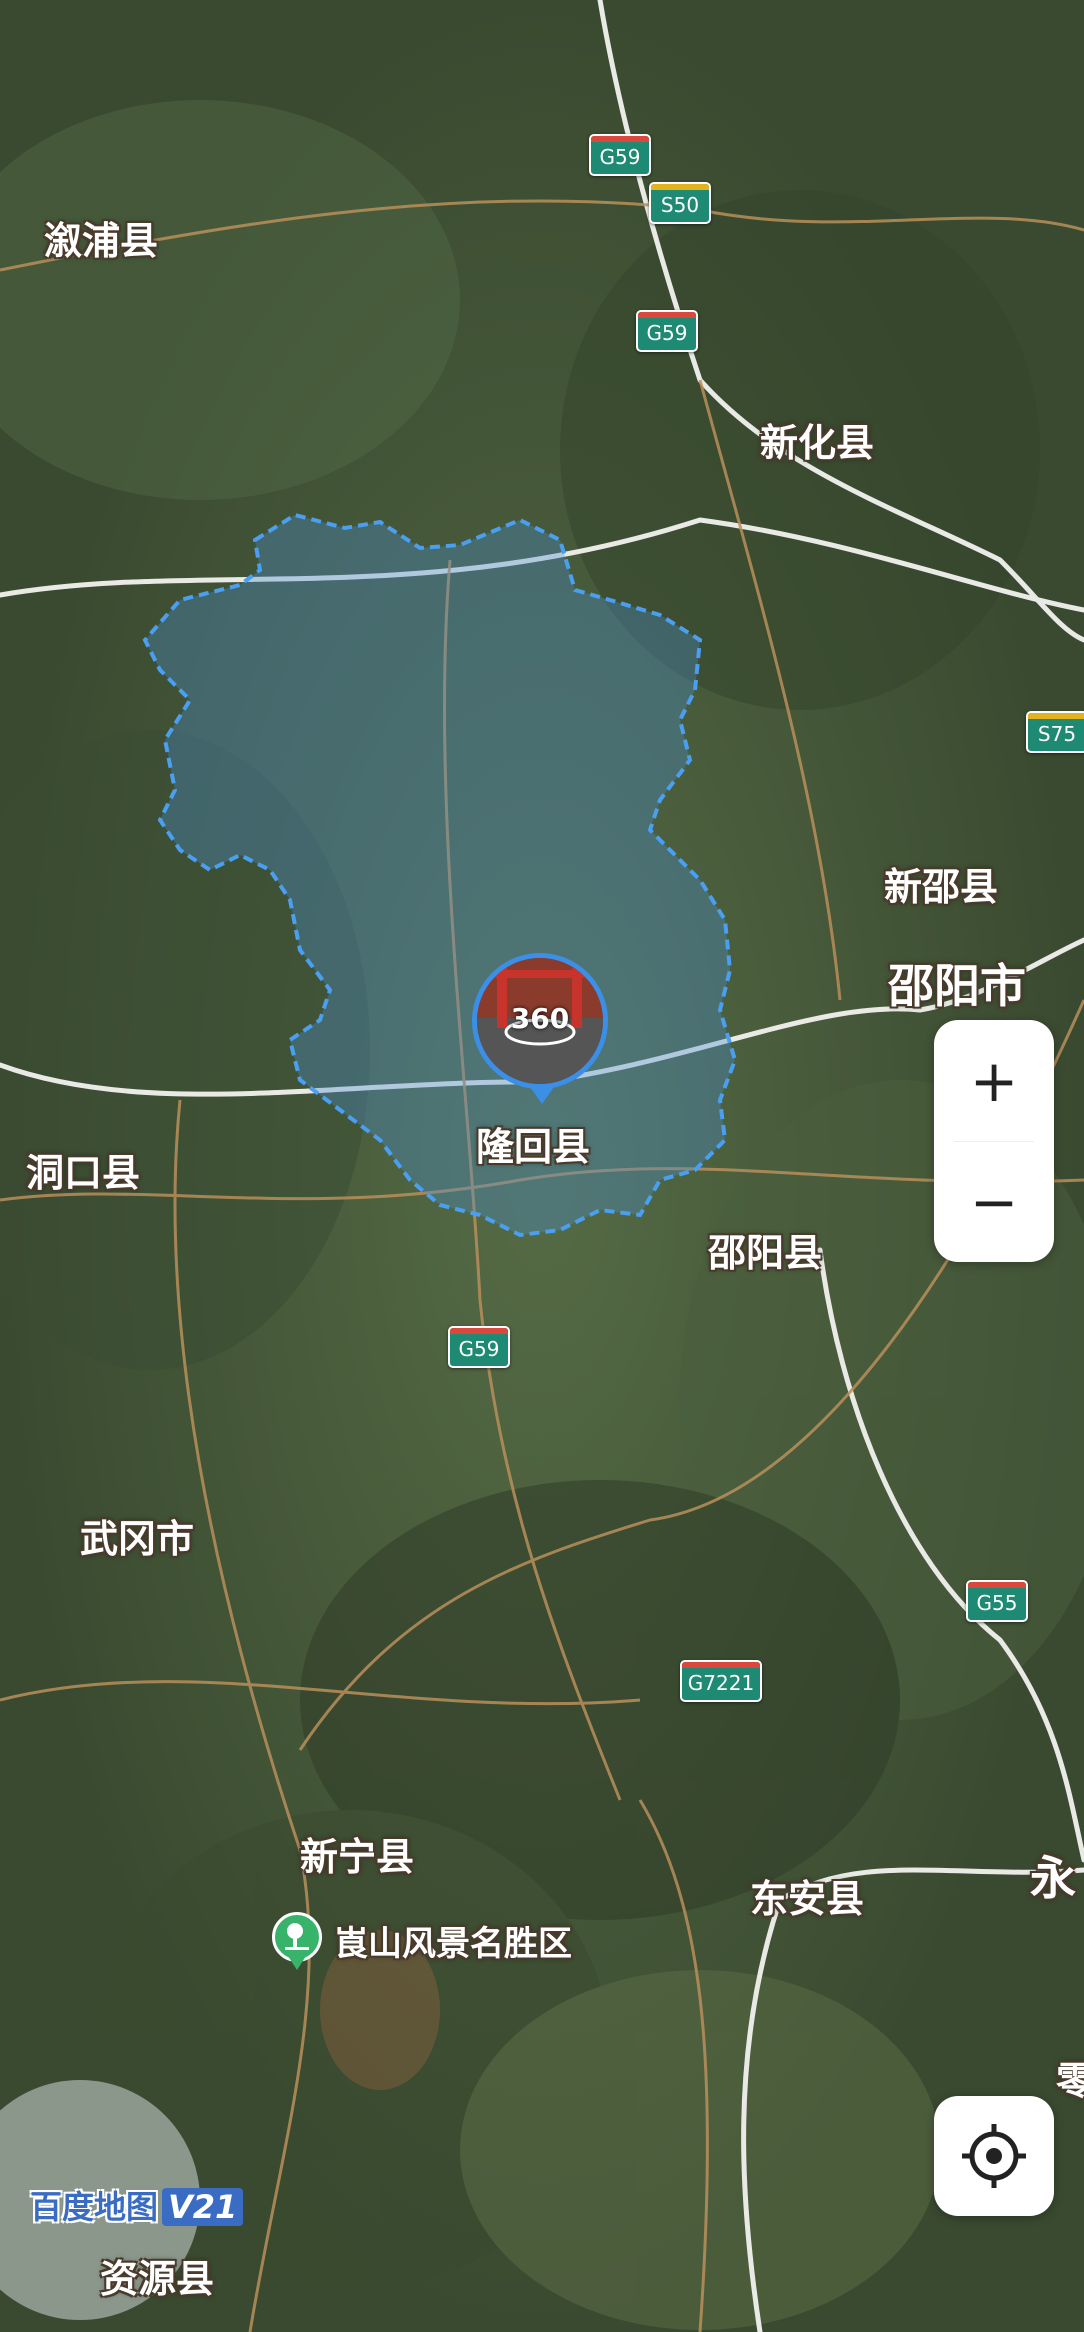 The image size is (1084, 2332). What do you see at coordinates (1070, 2077) in the screenshot?
I see `place-label-ling: 零` at bounding box center [1070, 2077].